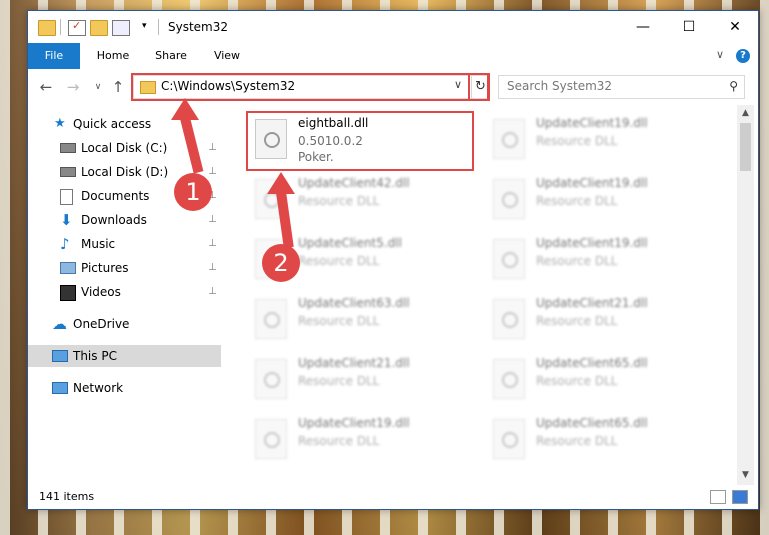 The image size is (769, 535). I want to click on file-name: UpdateClient5.dll, so click(350, 243).